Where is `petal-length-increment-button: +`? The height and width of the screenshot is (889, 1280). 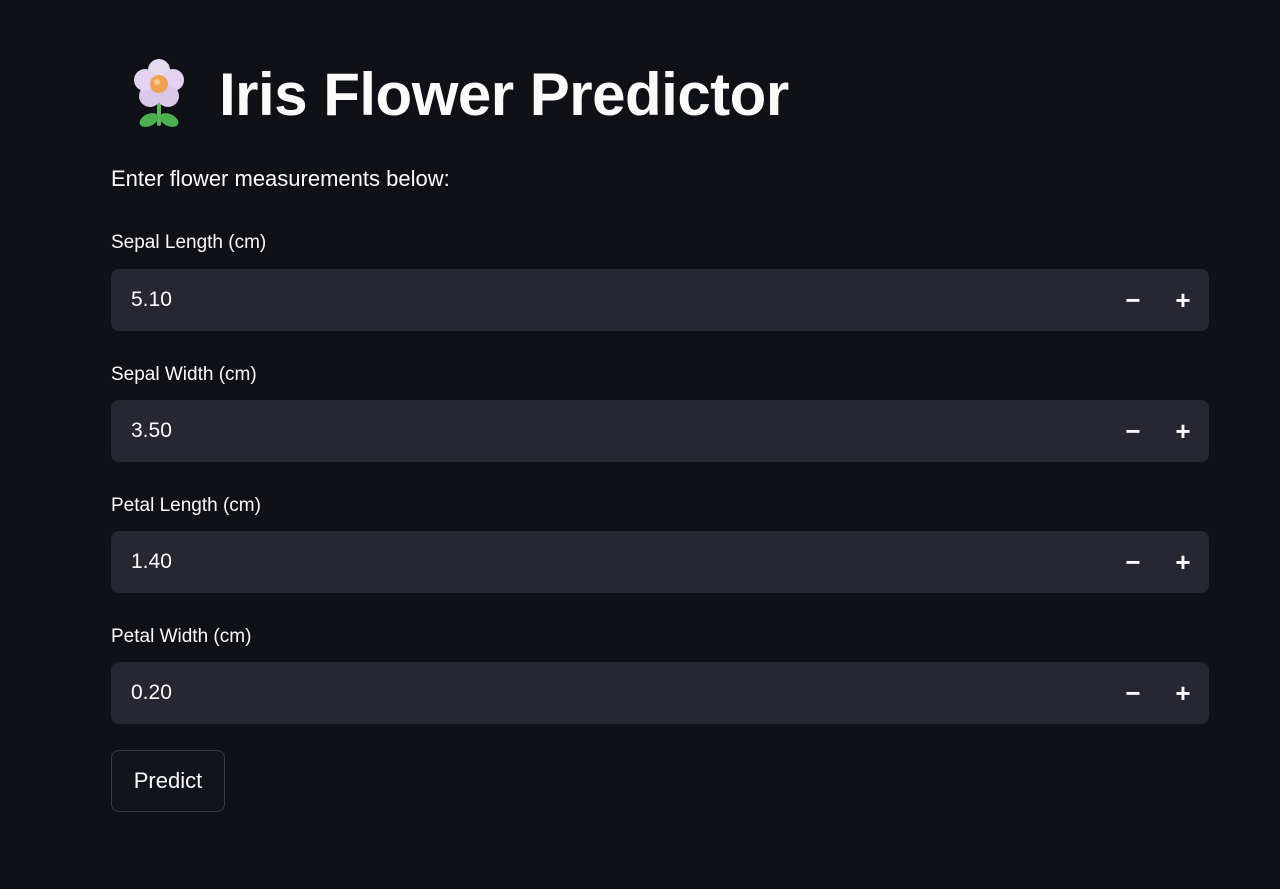 petal-length-increment-button: + is located at coordinates (1183, 562).